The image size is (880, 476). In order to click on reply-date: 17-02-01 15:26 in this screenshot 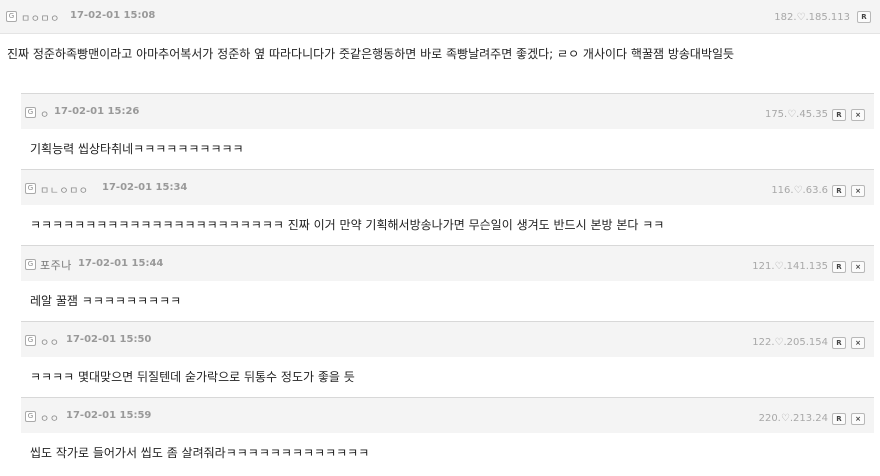, I will do `click(97, 111)`.